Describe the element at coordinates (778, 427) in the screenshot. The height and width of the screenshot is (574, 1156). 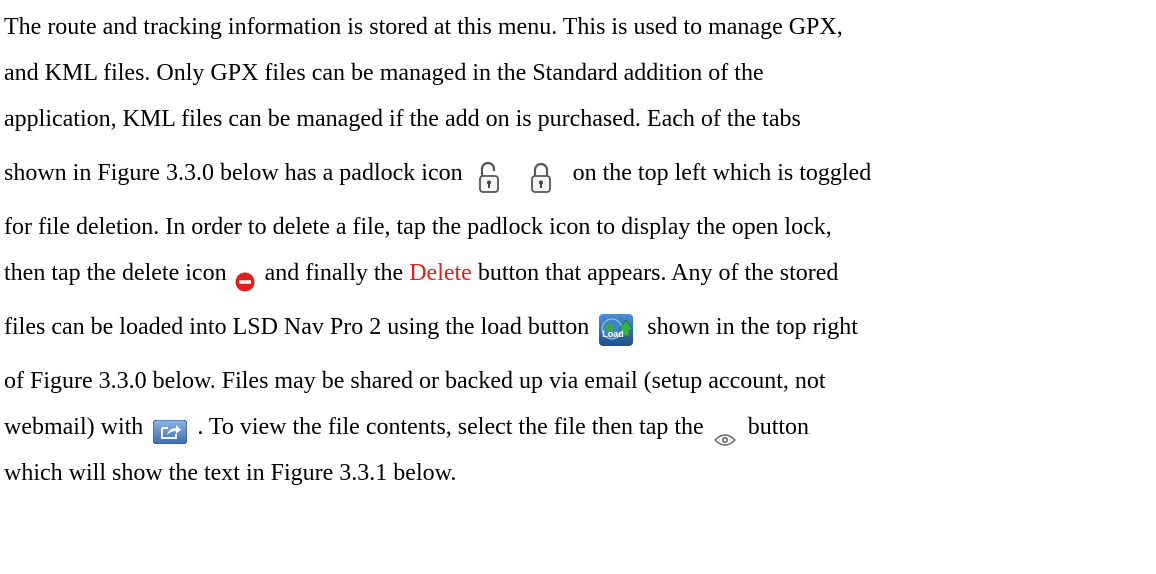
I see `line-9-text-end: button` at that location.